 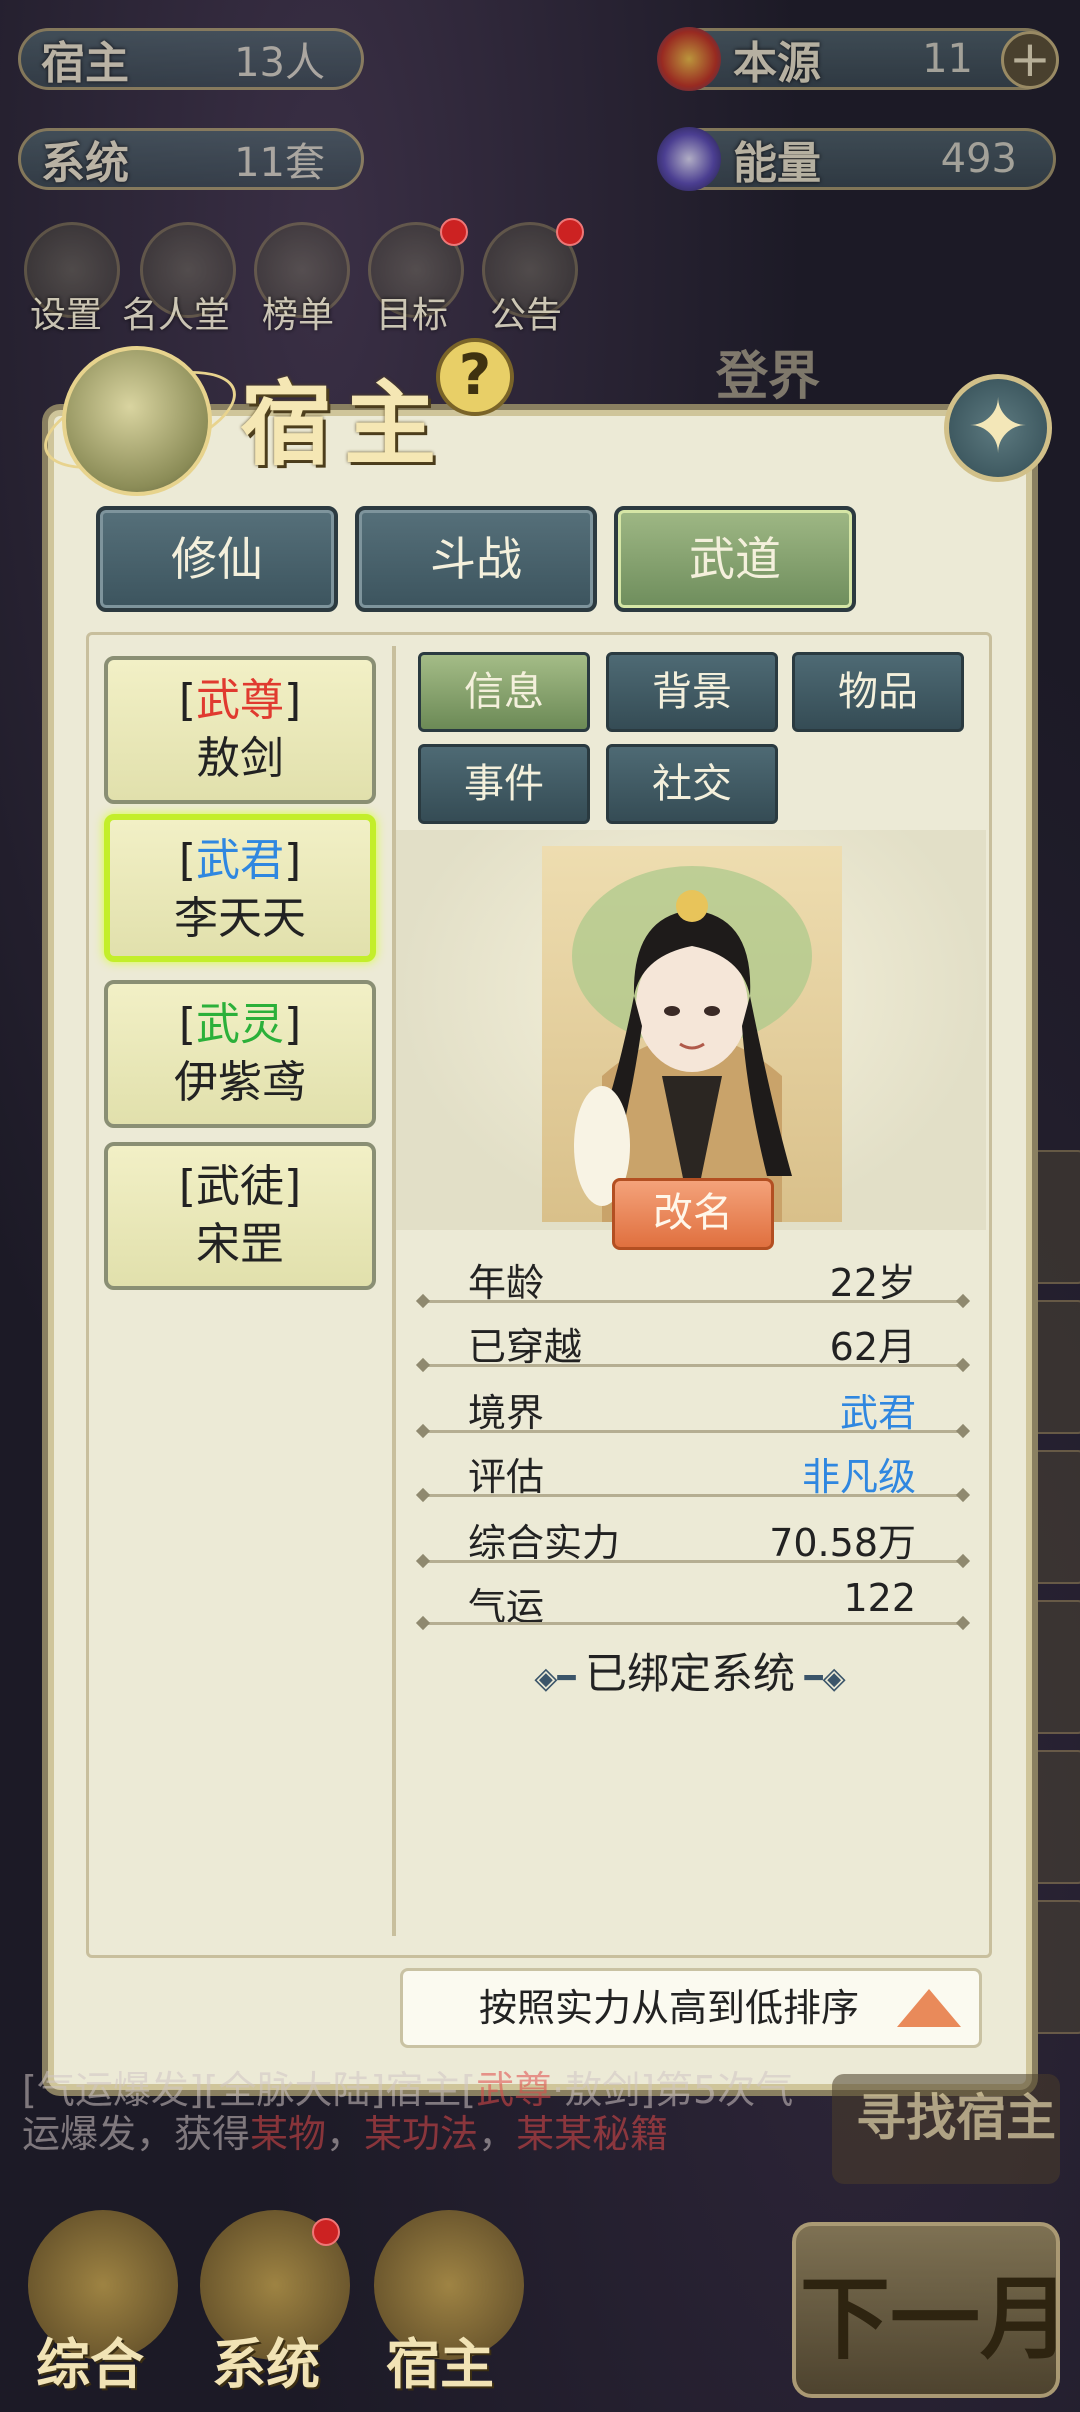 What do you see at coordinates (858, 59) in the screenshot?
I see `origin-counter: 本源 11 +` at bounding box center [858, 59].